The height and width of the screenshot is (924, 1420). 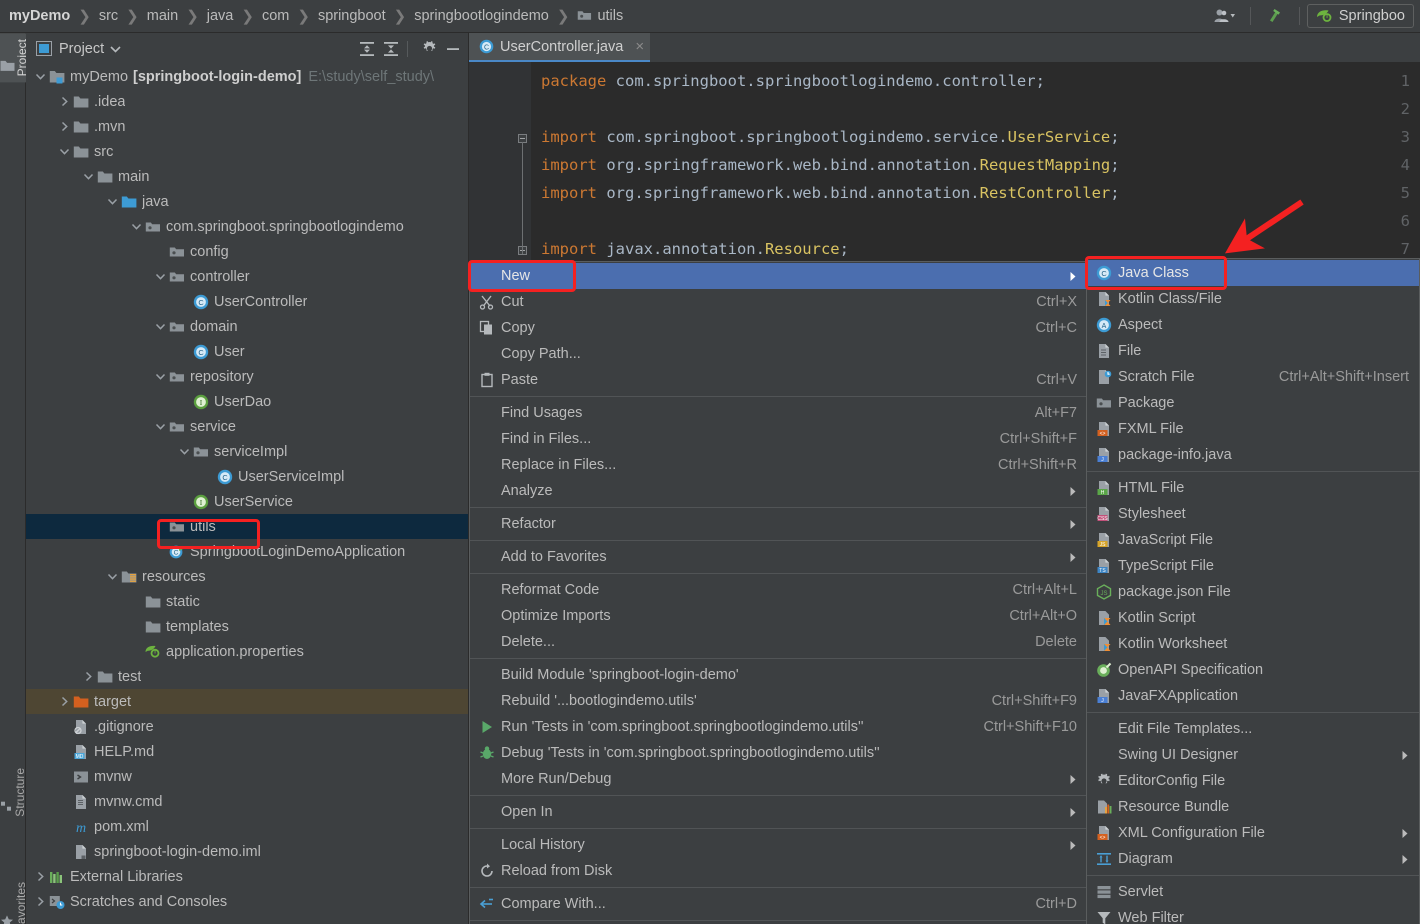 What do you see at coordinates (778, 413) in the screenshot?
I see `menu-item-find-usages: Find Usages Alt+F7` at bounding box center [778, 413].